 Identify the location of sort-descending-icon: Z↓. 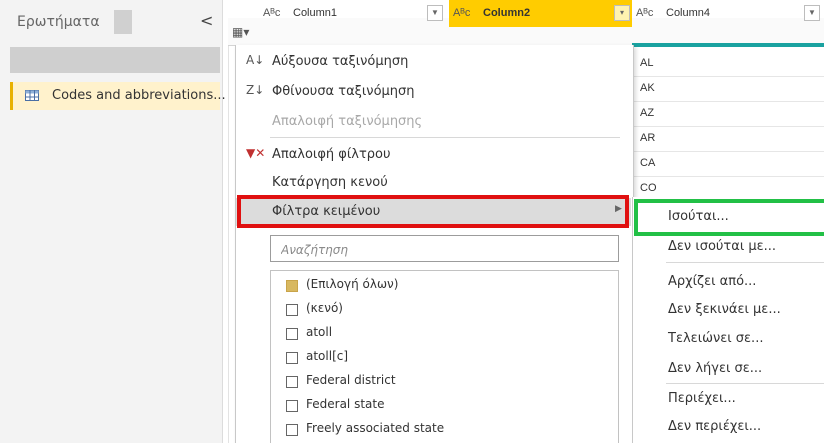
(255, 90).